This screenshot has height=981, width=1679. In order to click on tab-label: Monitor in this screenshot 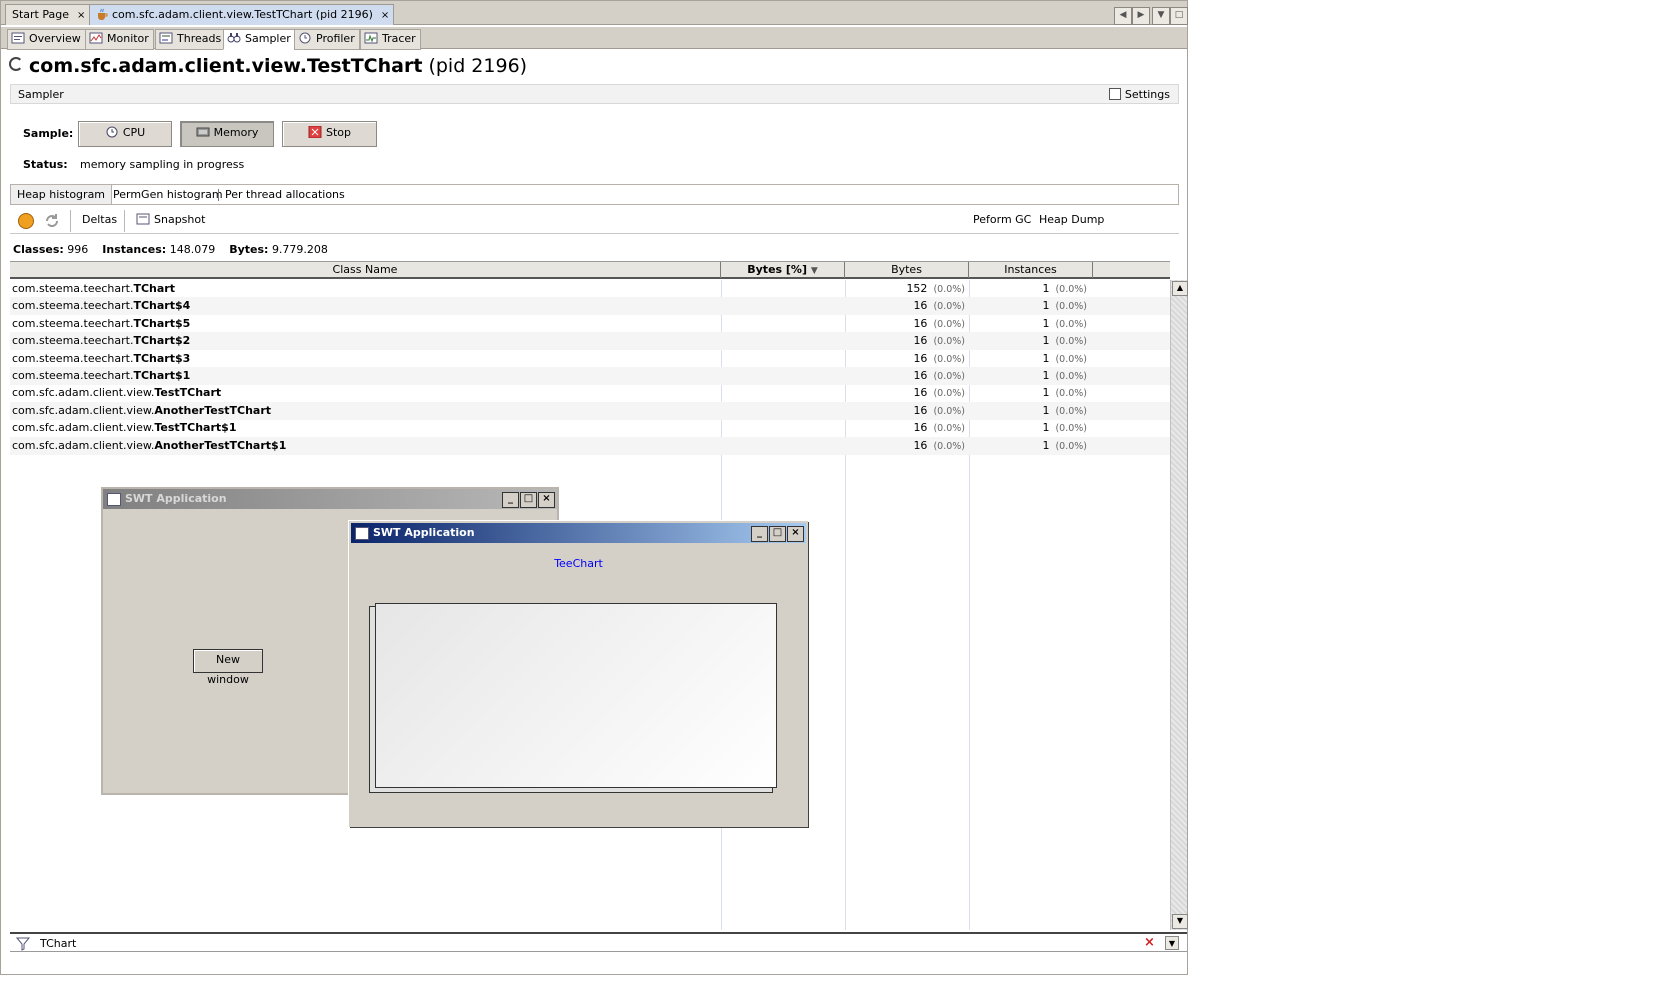, I will do `click(128, 38)`.